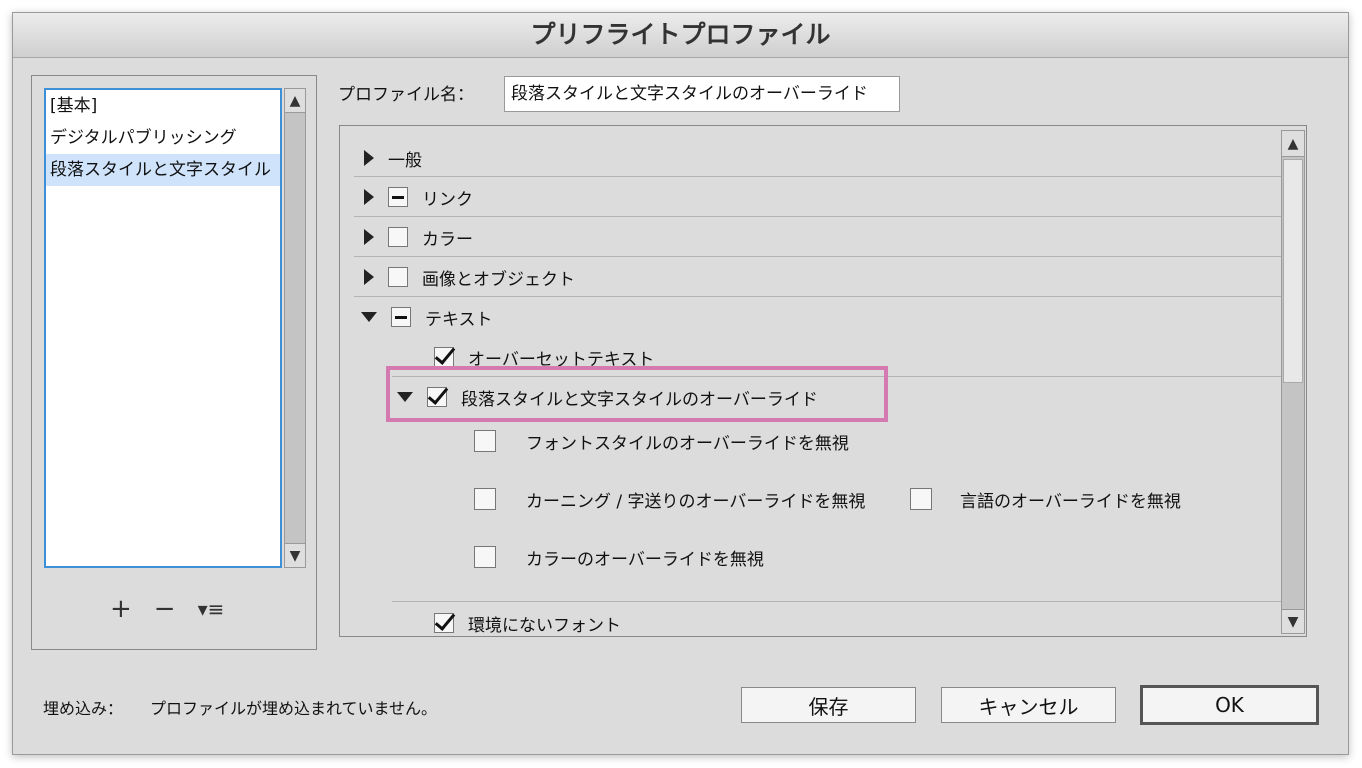 The height and width of the screenshot is (768, 1362). What do you see at coordinates (163, 138) in the screenshot?
I see `profile-item-digital-publishing: デジタルパブリッシング` at bounding box center [163, 138].